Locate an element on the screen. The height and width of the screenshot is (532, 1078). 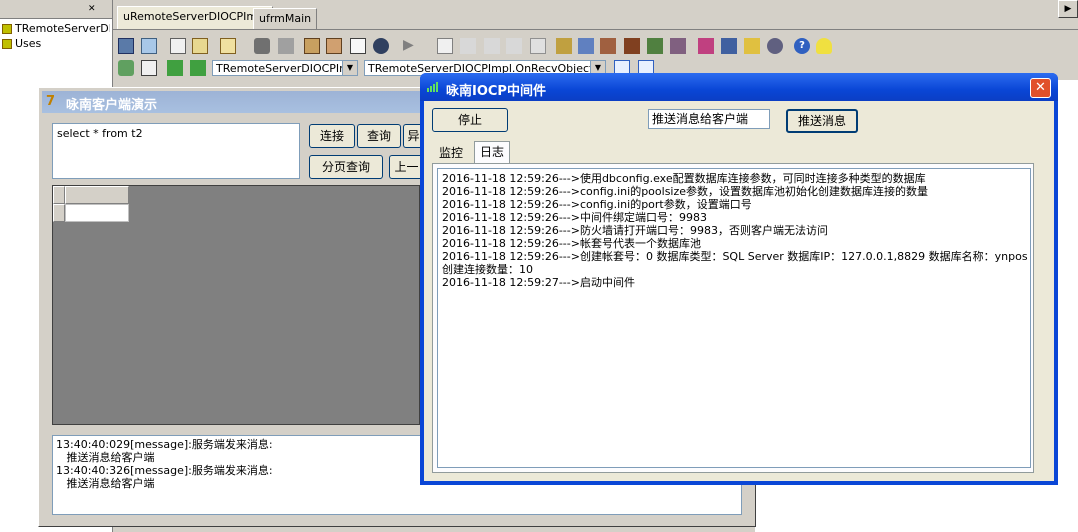
tree-item-class: TRemoteServerDIOCPImpl is located at coordinates (56, 29).